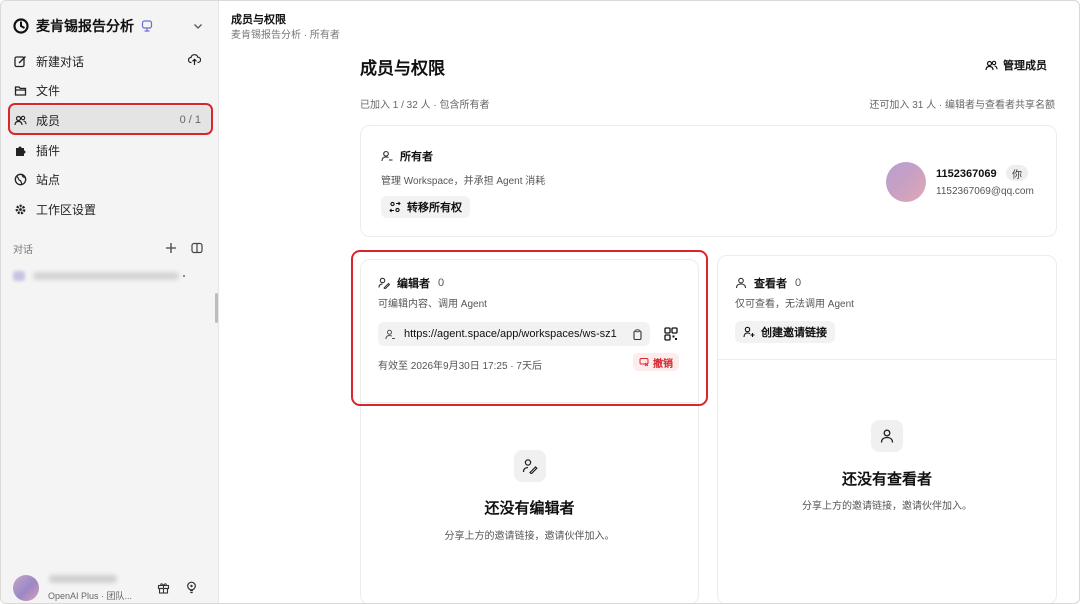 The image size is (1080, 604). What do you see at coordinates (387, 156) in the screenshot?
I see `owner-icon` at bounding box center [387, 156].